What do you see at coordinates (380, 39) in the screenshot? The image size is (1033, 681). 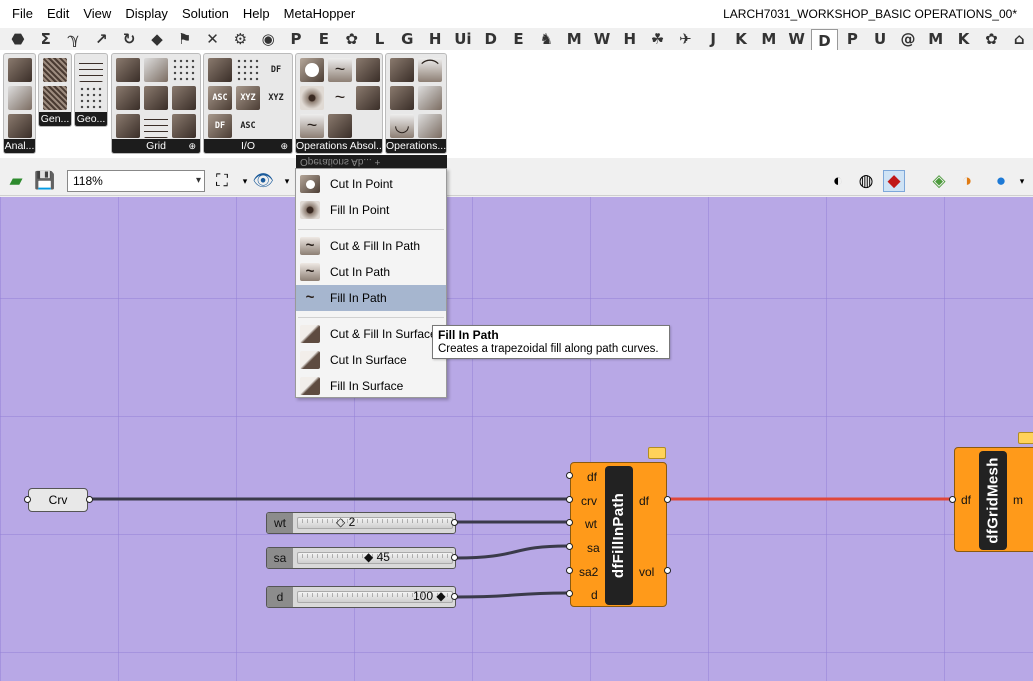 I see `tab-13: L` at bounding box center [380, 39].